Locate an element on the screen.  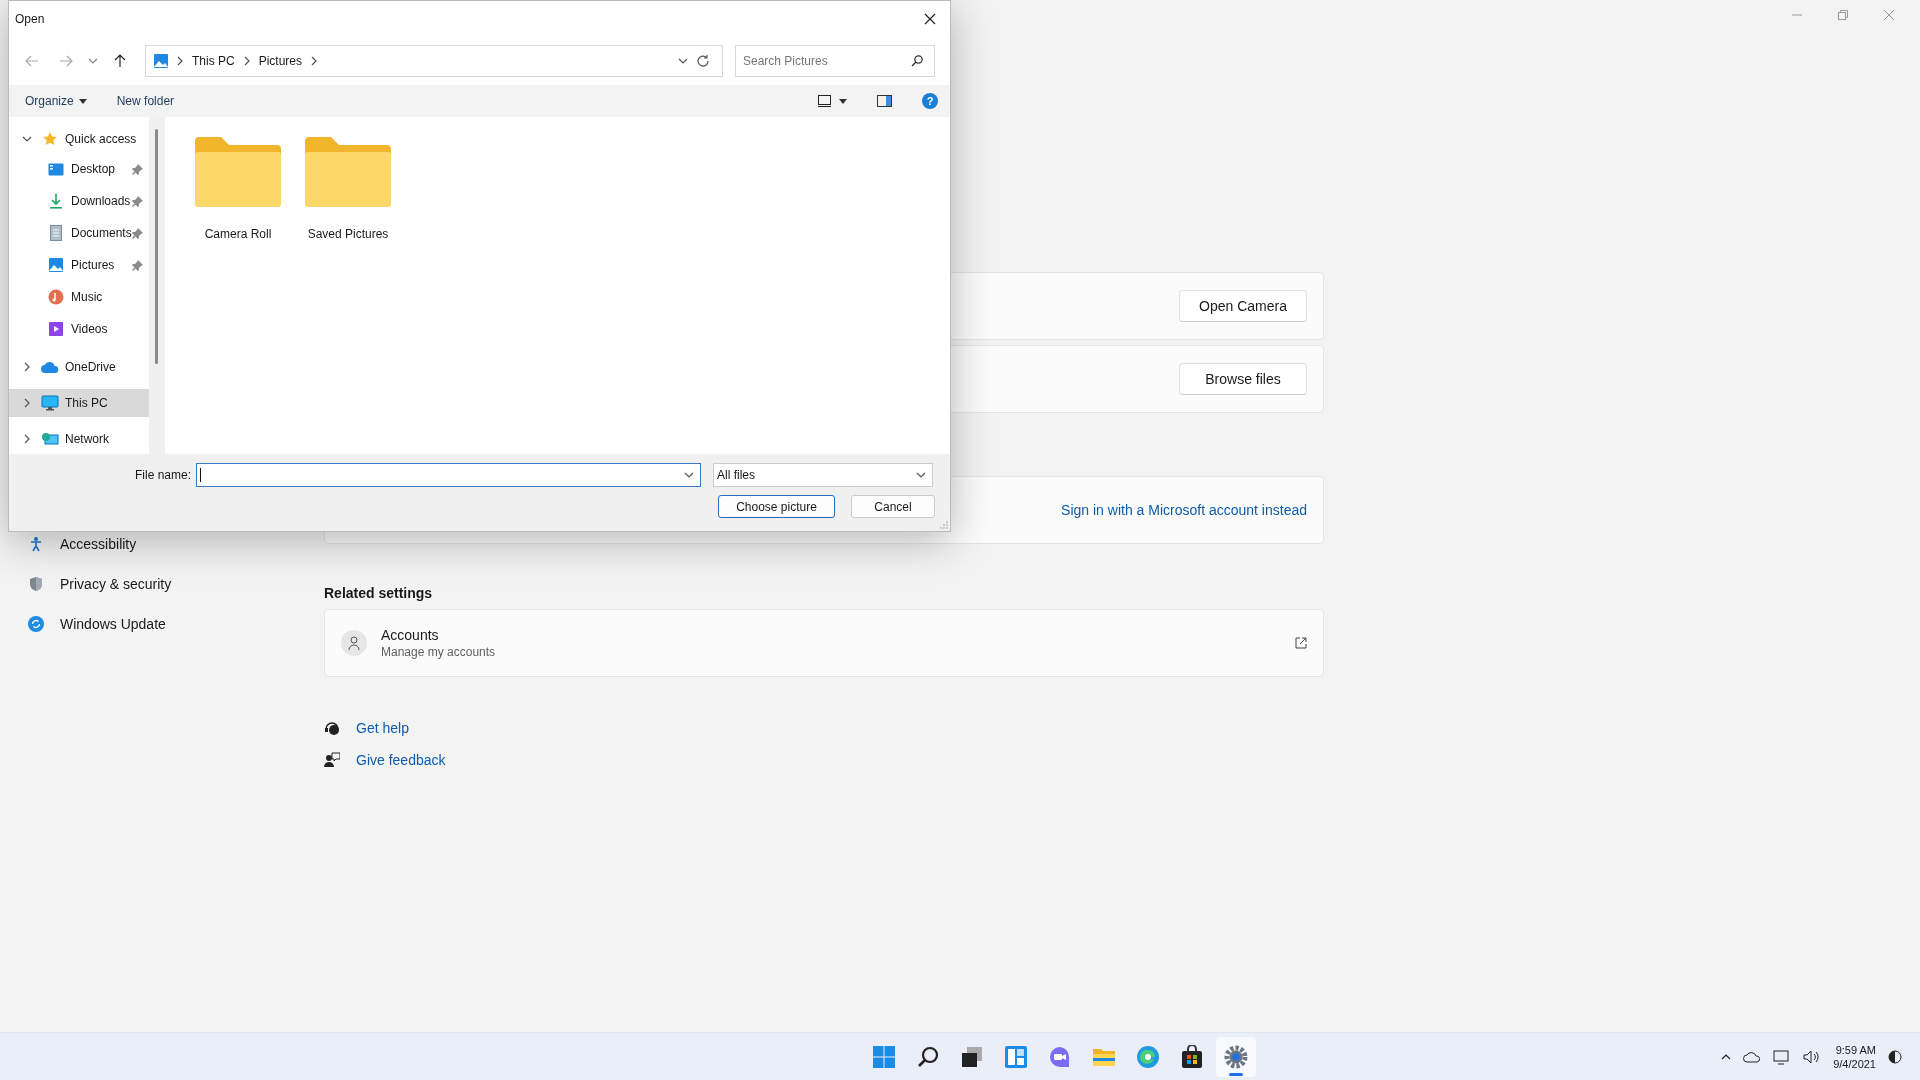
tree-item: Downloads is located at coordinates (79, 201).